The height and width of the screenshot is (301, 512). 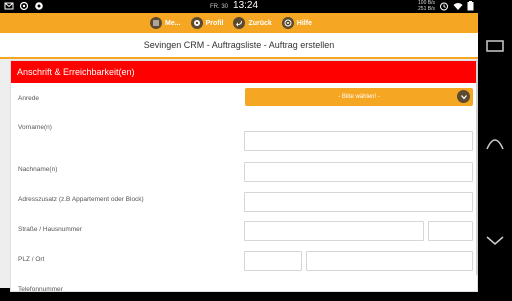 I want to click on system-navigation-bar, so click(x=495, y=144).